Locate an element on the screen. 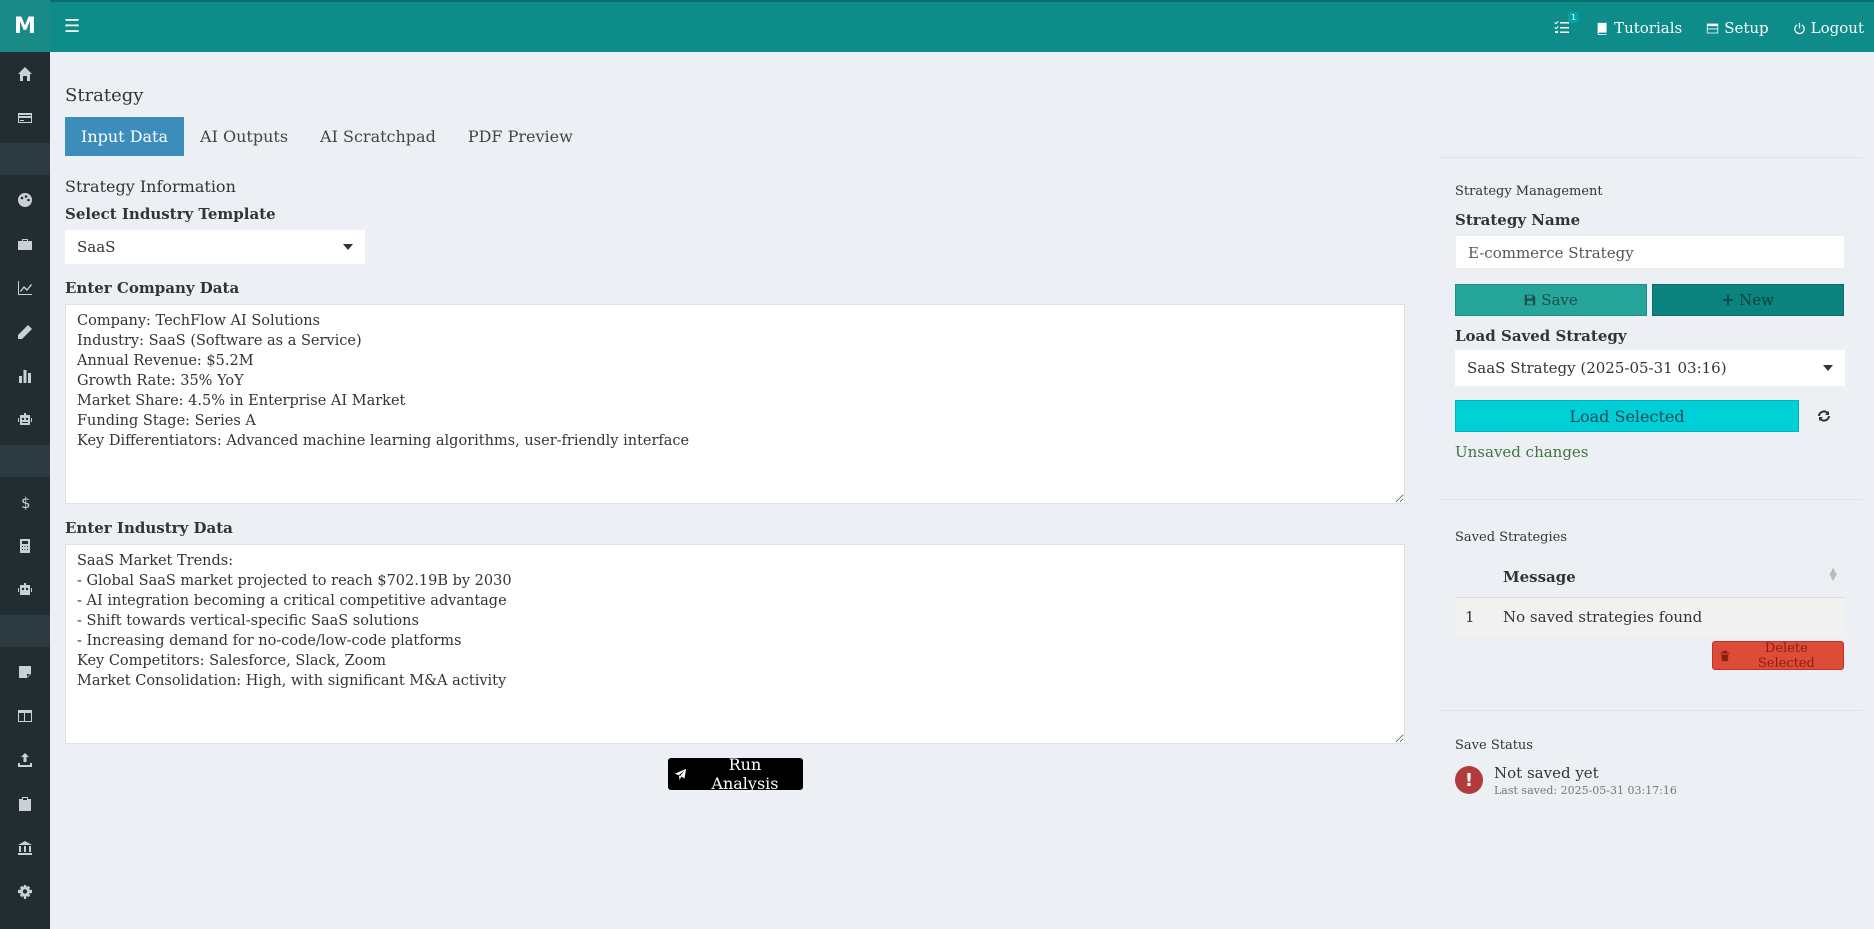 The width and height of the screenshot is (1874, 929). delete-selected-button: Delete Selected is located at coordinates (1778, 655).